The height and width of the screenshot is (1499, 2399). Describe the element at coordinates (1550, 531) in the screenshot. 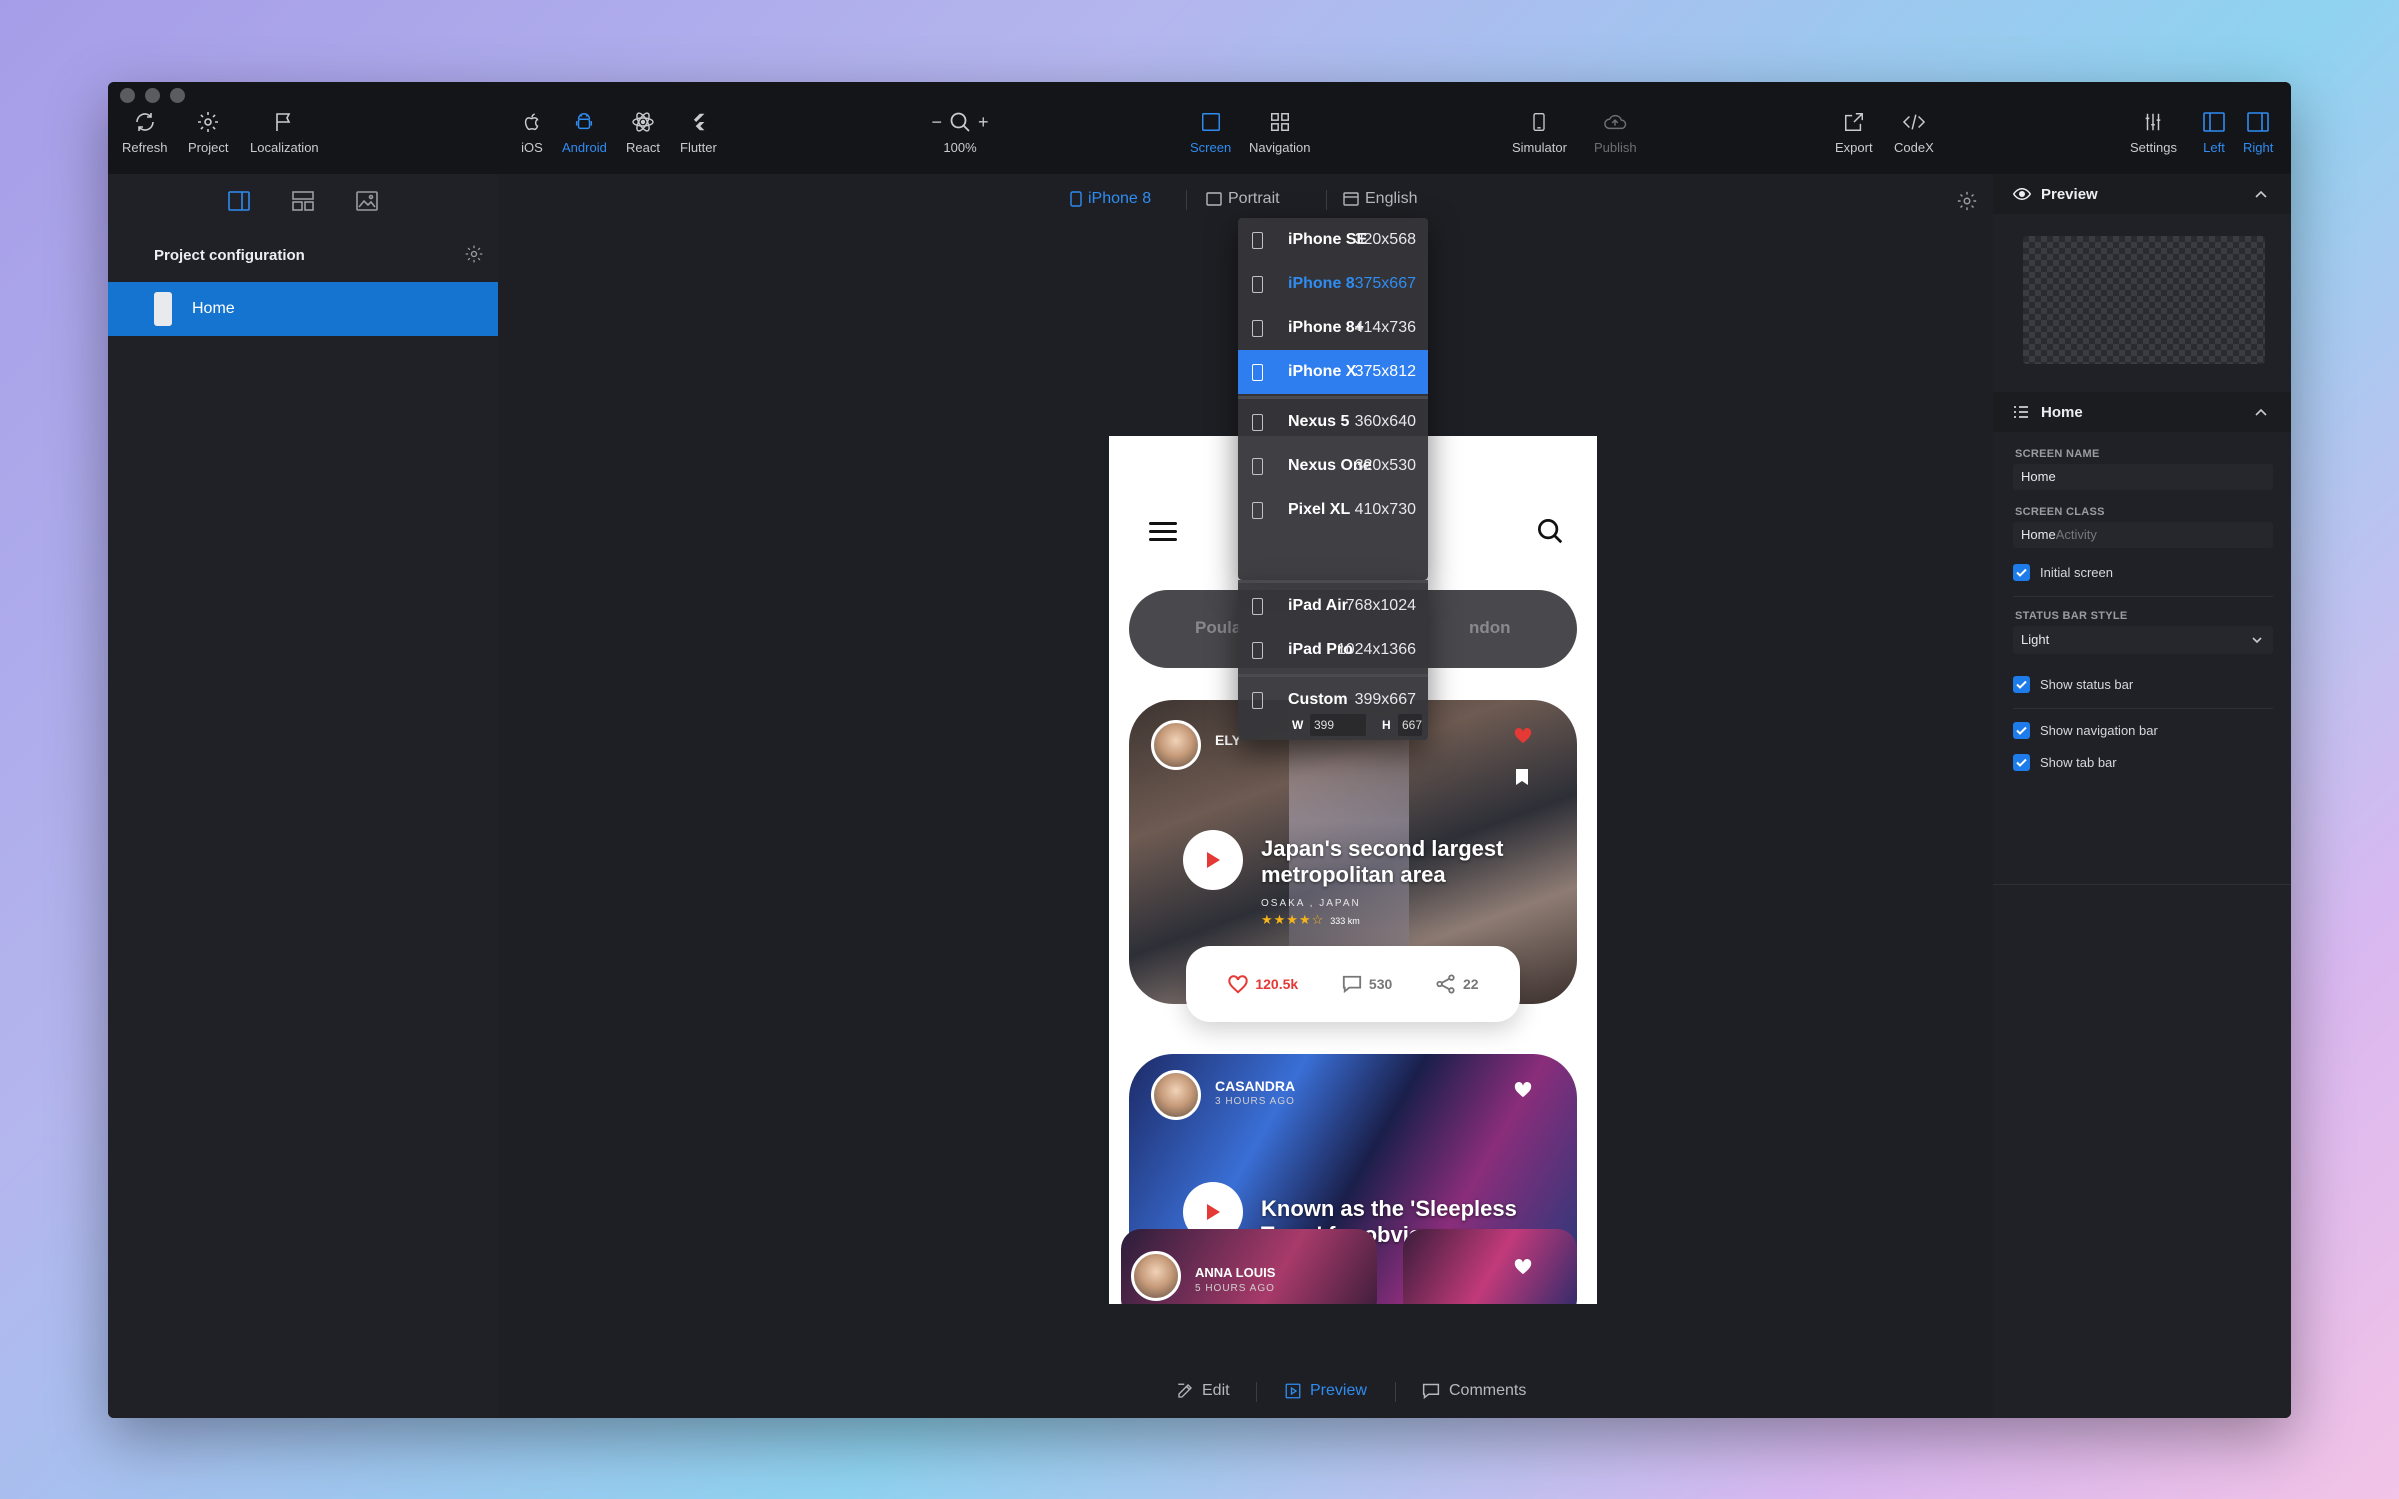

I see `search-icon` at that location.